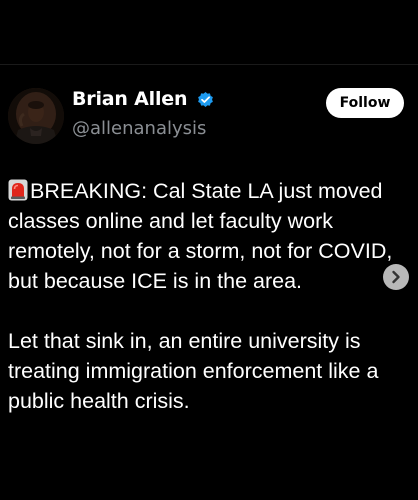  Describe the element at coordinates (209, 64) in the screenshot. I see `divider` at that location.